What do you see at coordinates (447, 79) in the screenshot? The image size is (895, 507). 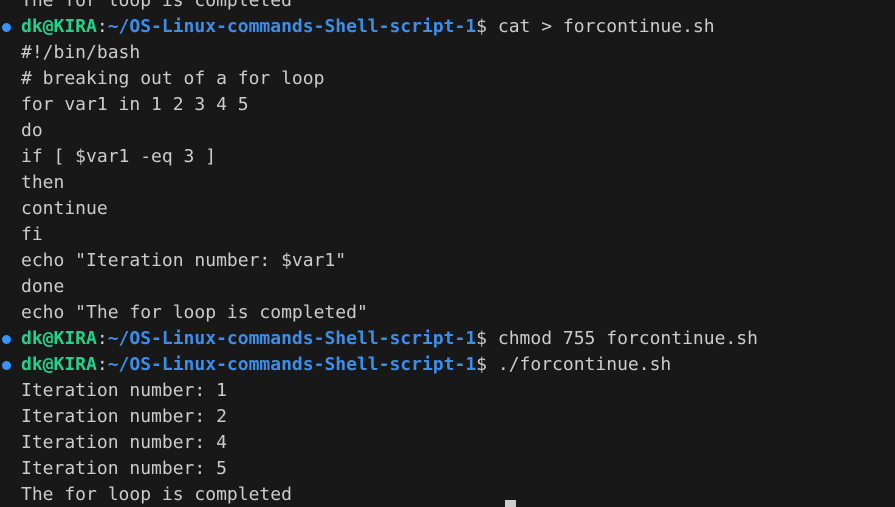 I see `script-line: # breaking out of a for loop` at bounding box center [447, 79].